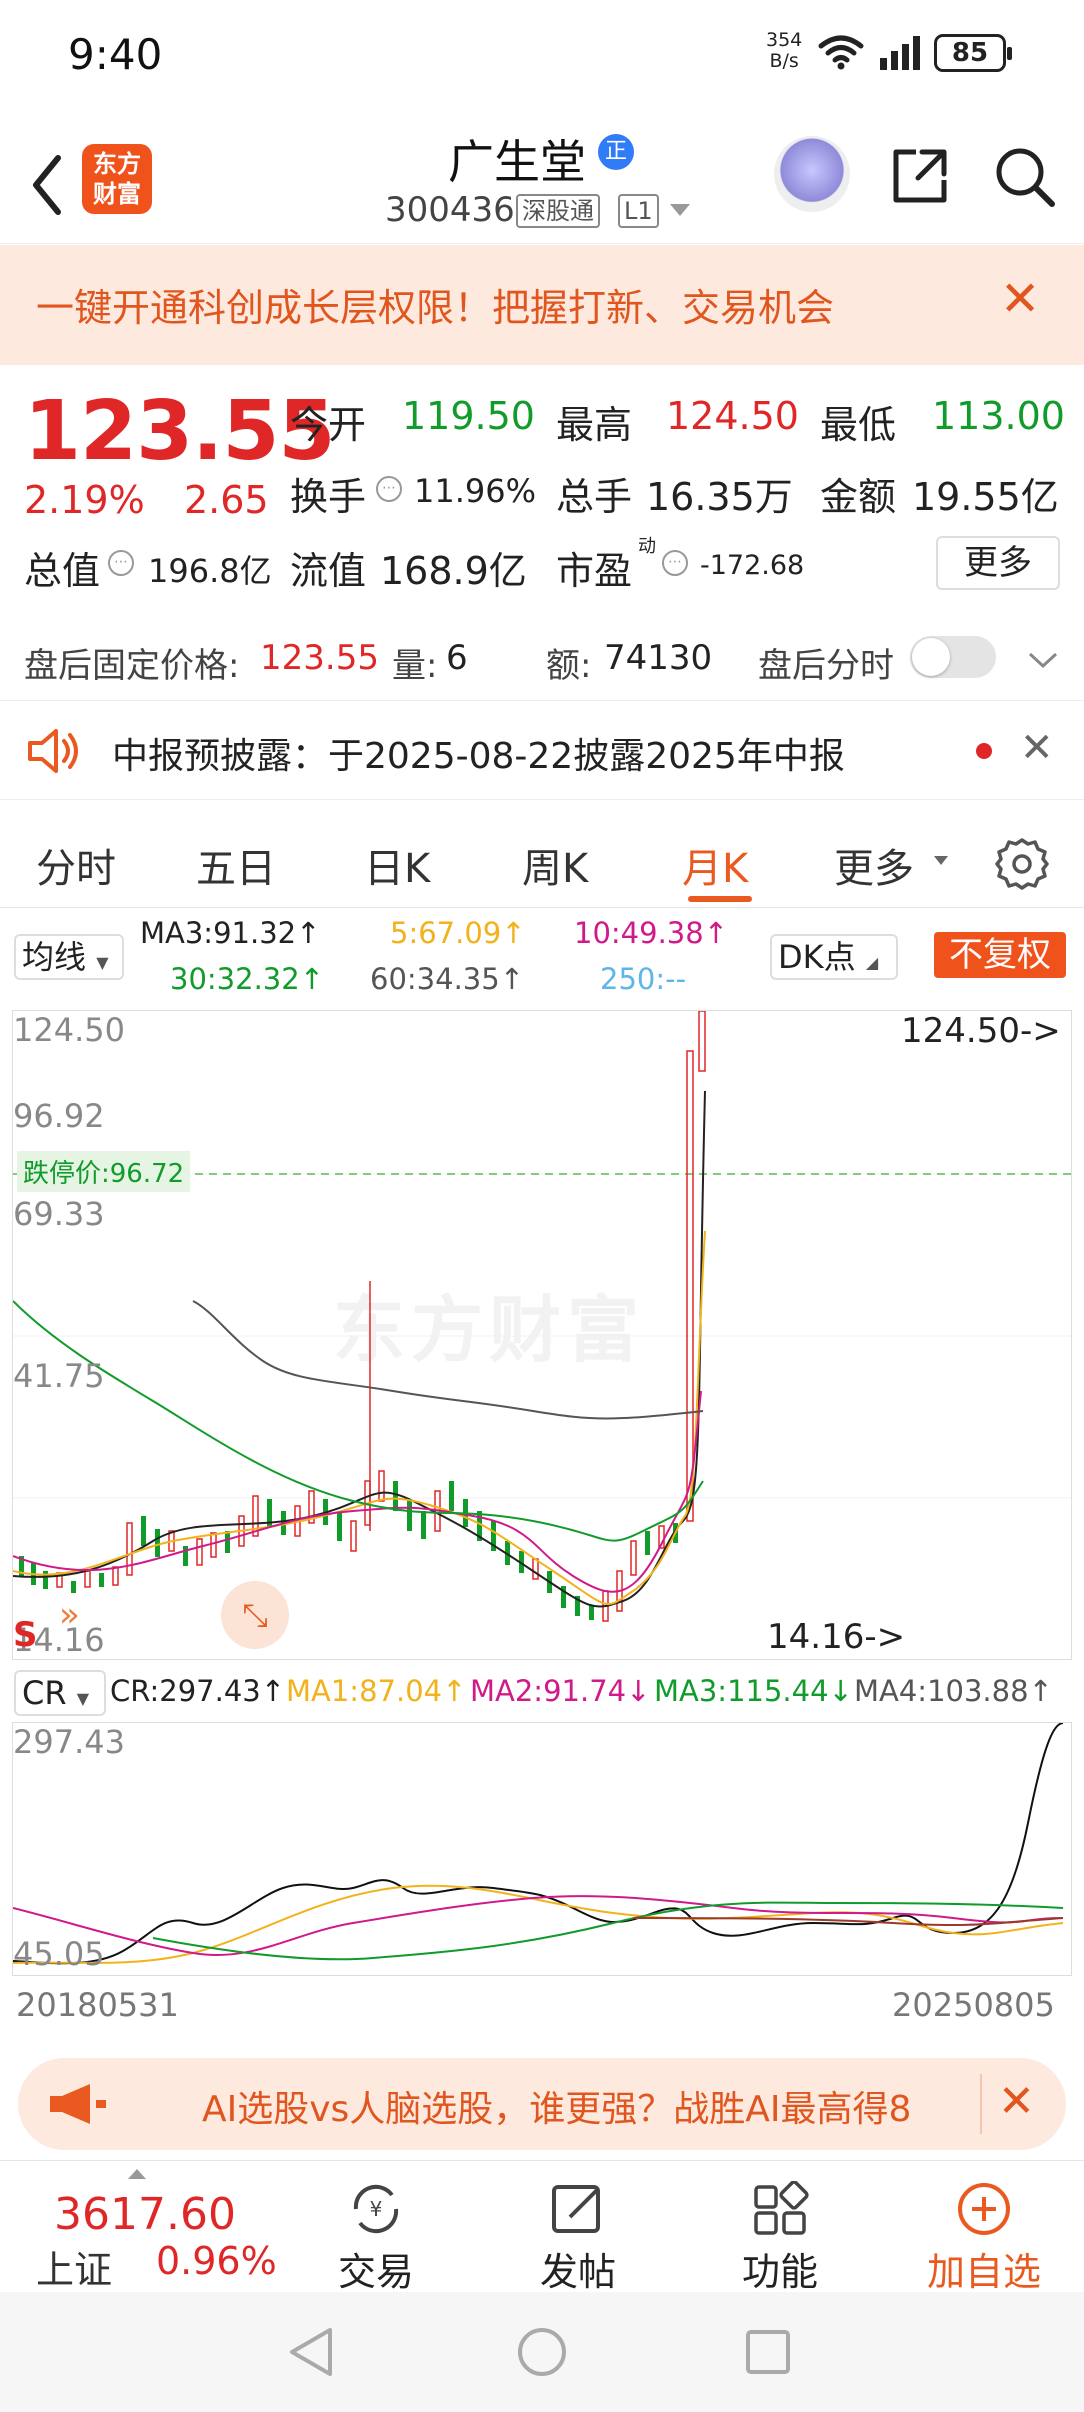 The width and height of the screenshot is (1084, 2412). I want to click on tab-daily-k: 日K, so click(397, 865).